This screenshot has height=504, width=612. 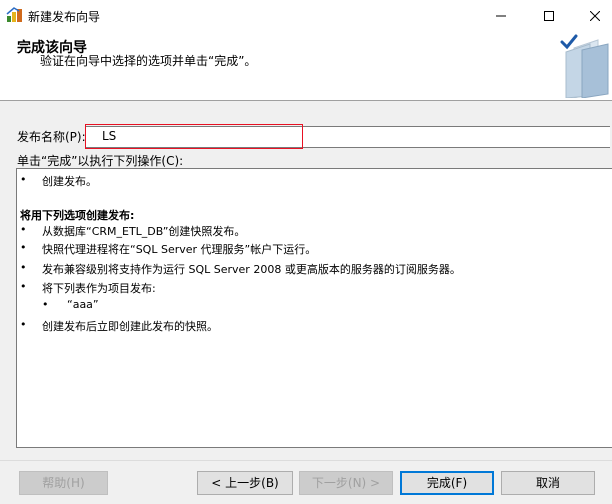 I want to click on close-button, so click(x=592, y=15).